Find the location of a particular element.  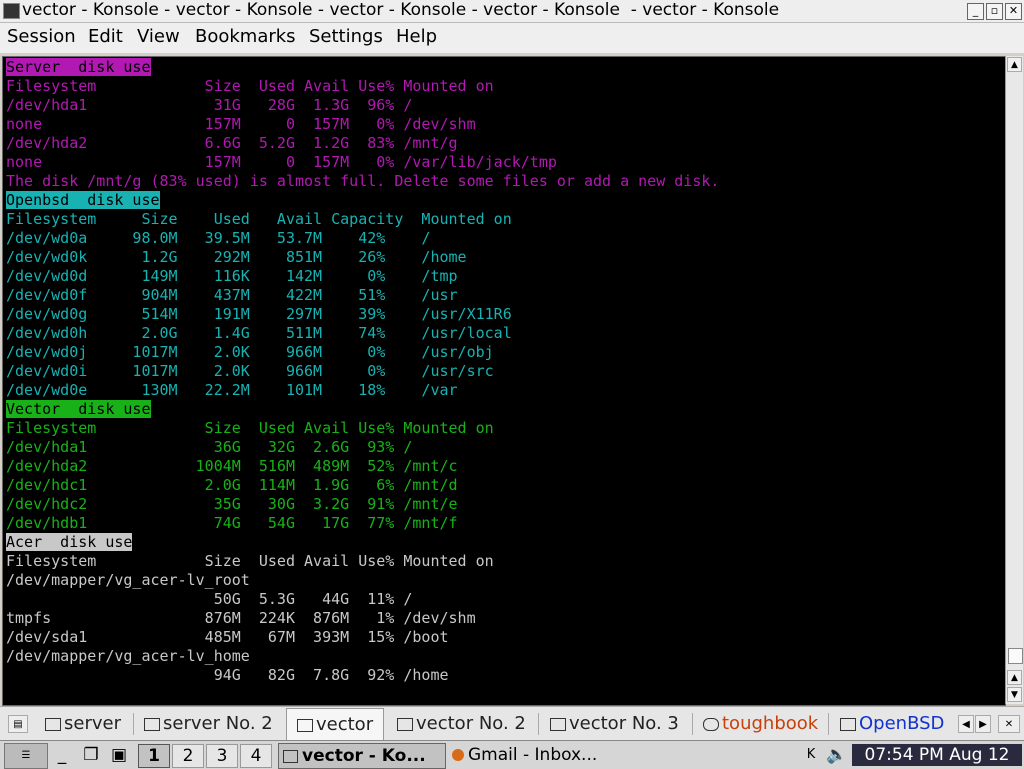

terminal-line: none 157M 0 157M 0% /dev/shm is located at coordinates (241, 124).